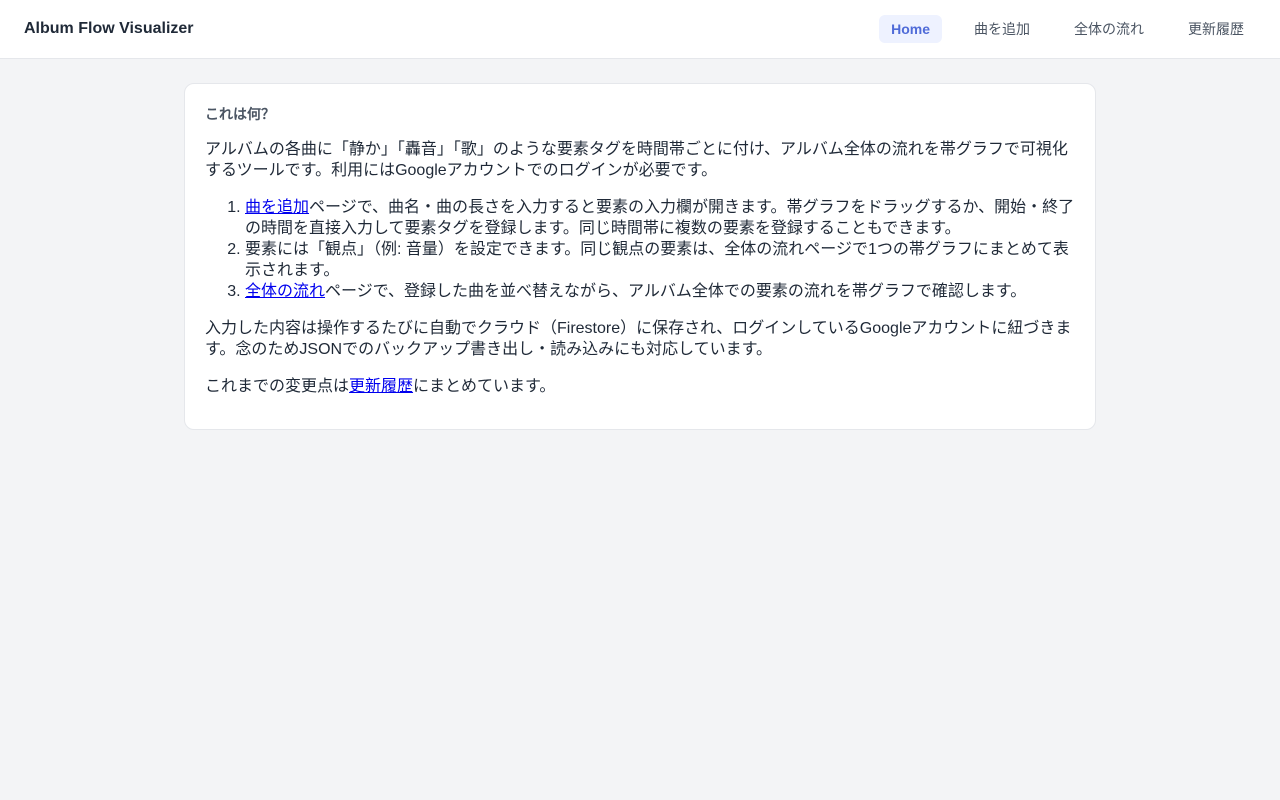 This screenshot has width=1280, height=800. Describe the element at coordinates (640, 386) in the screenshot. I see `history-text: これまでの変更点は更新履歴にまとめています。` at that location.